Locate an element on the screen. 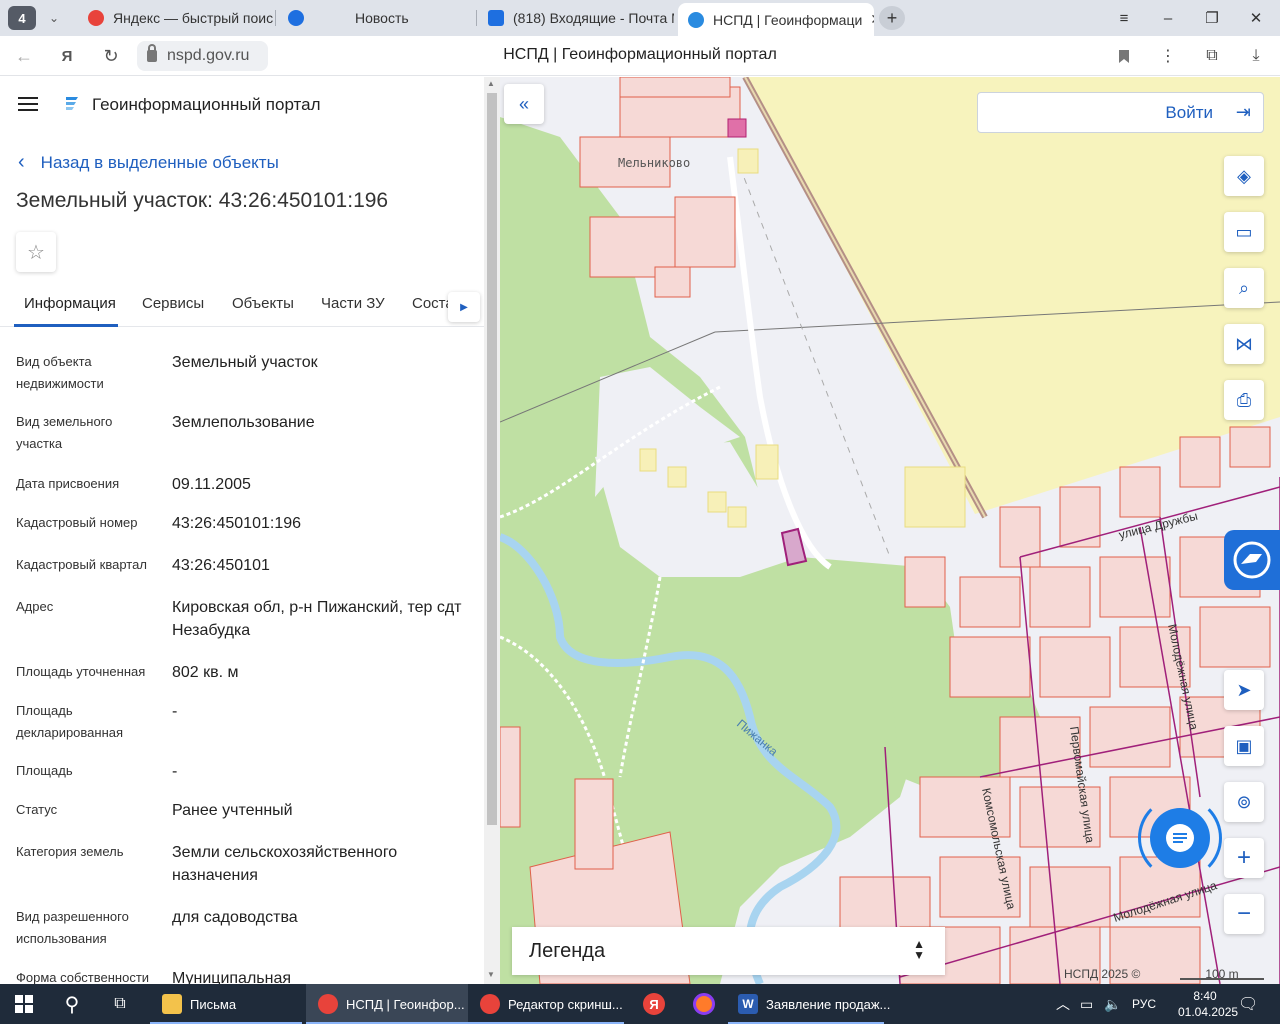 The image size is (1280, 1024). tab-label: (818) Входящие - Почта М is located at coordinates (593, 18).